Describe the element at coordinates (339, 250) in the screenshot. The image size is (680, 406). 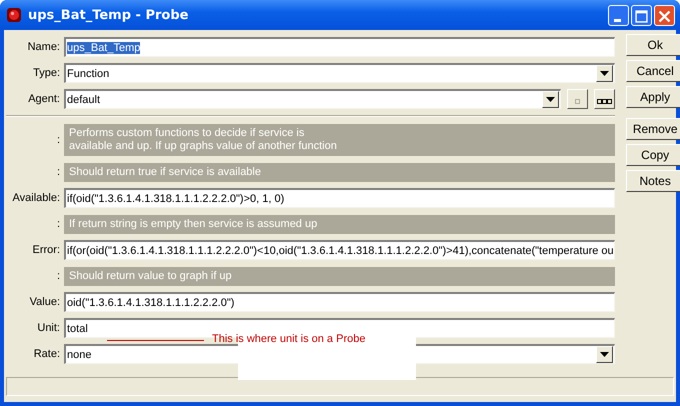
I see `text-field: if(or(oid("1.3.6.1.4.1.318.1.1.1.2.2.2.0")<10,oid("1.3.6.1.4.1.318.1.1.1.2.2.2.0")>41),concatenate("temperature ou` at that location.